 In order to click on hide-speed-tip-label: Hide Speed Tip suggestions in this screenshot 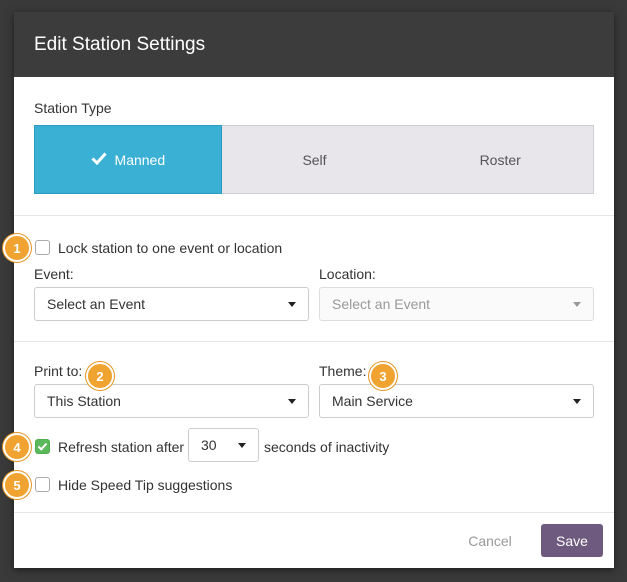, I will do `click(145, 485)`.